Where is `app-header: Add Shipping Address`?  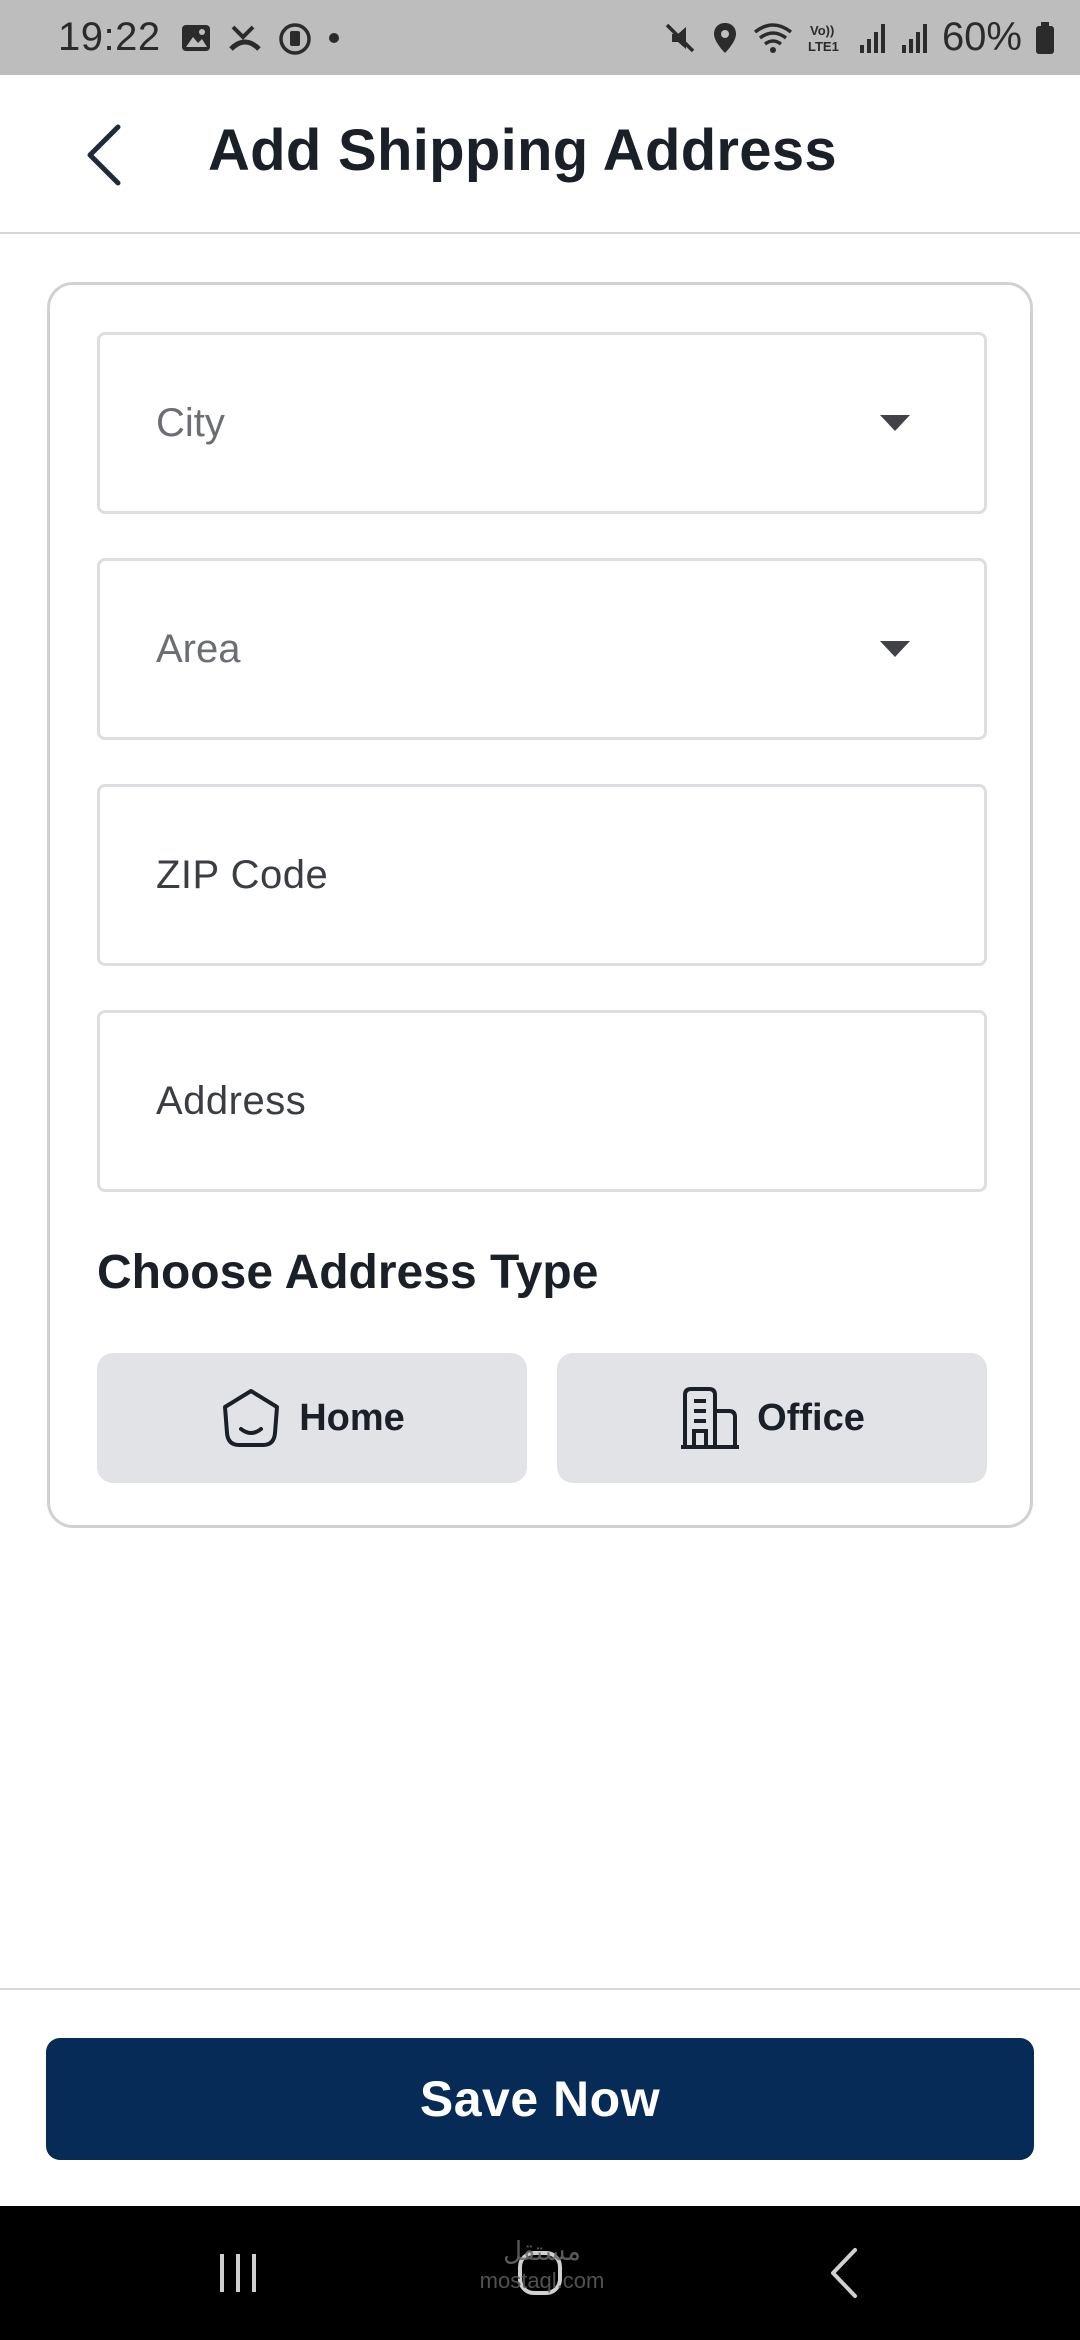 app-header: Add Shipping Address is located at coordinates (540, 154).